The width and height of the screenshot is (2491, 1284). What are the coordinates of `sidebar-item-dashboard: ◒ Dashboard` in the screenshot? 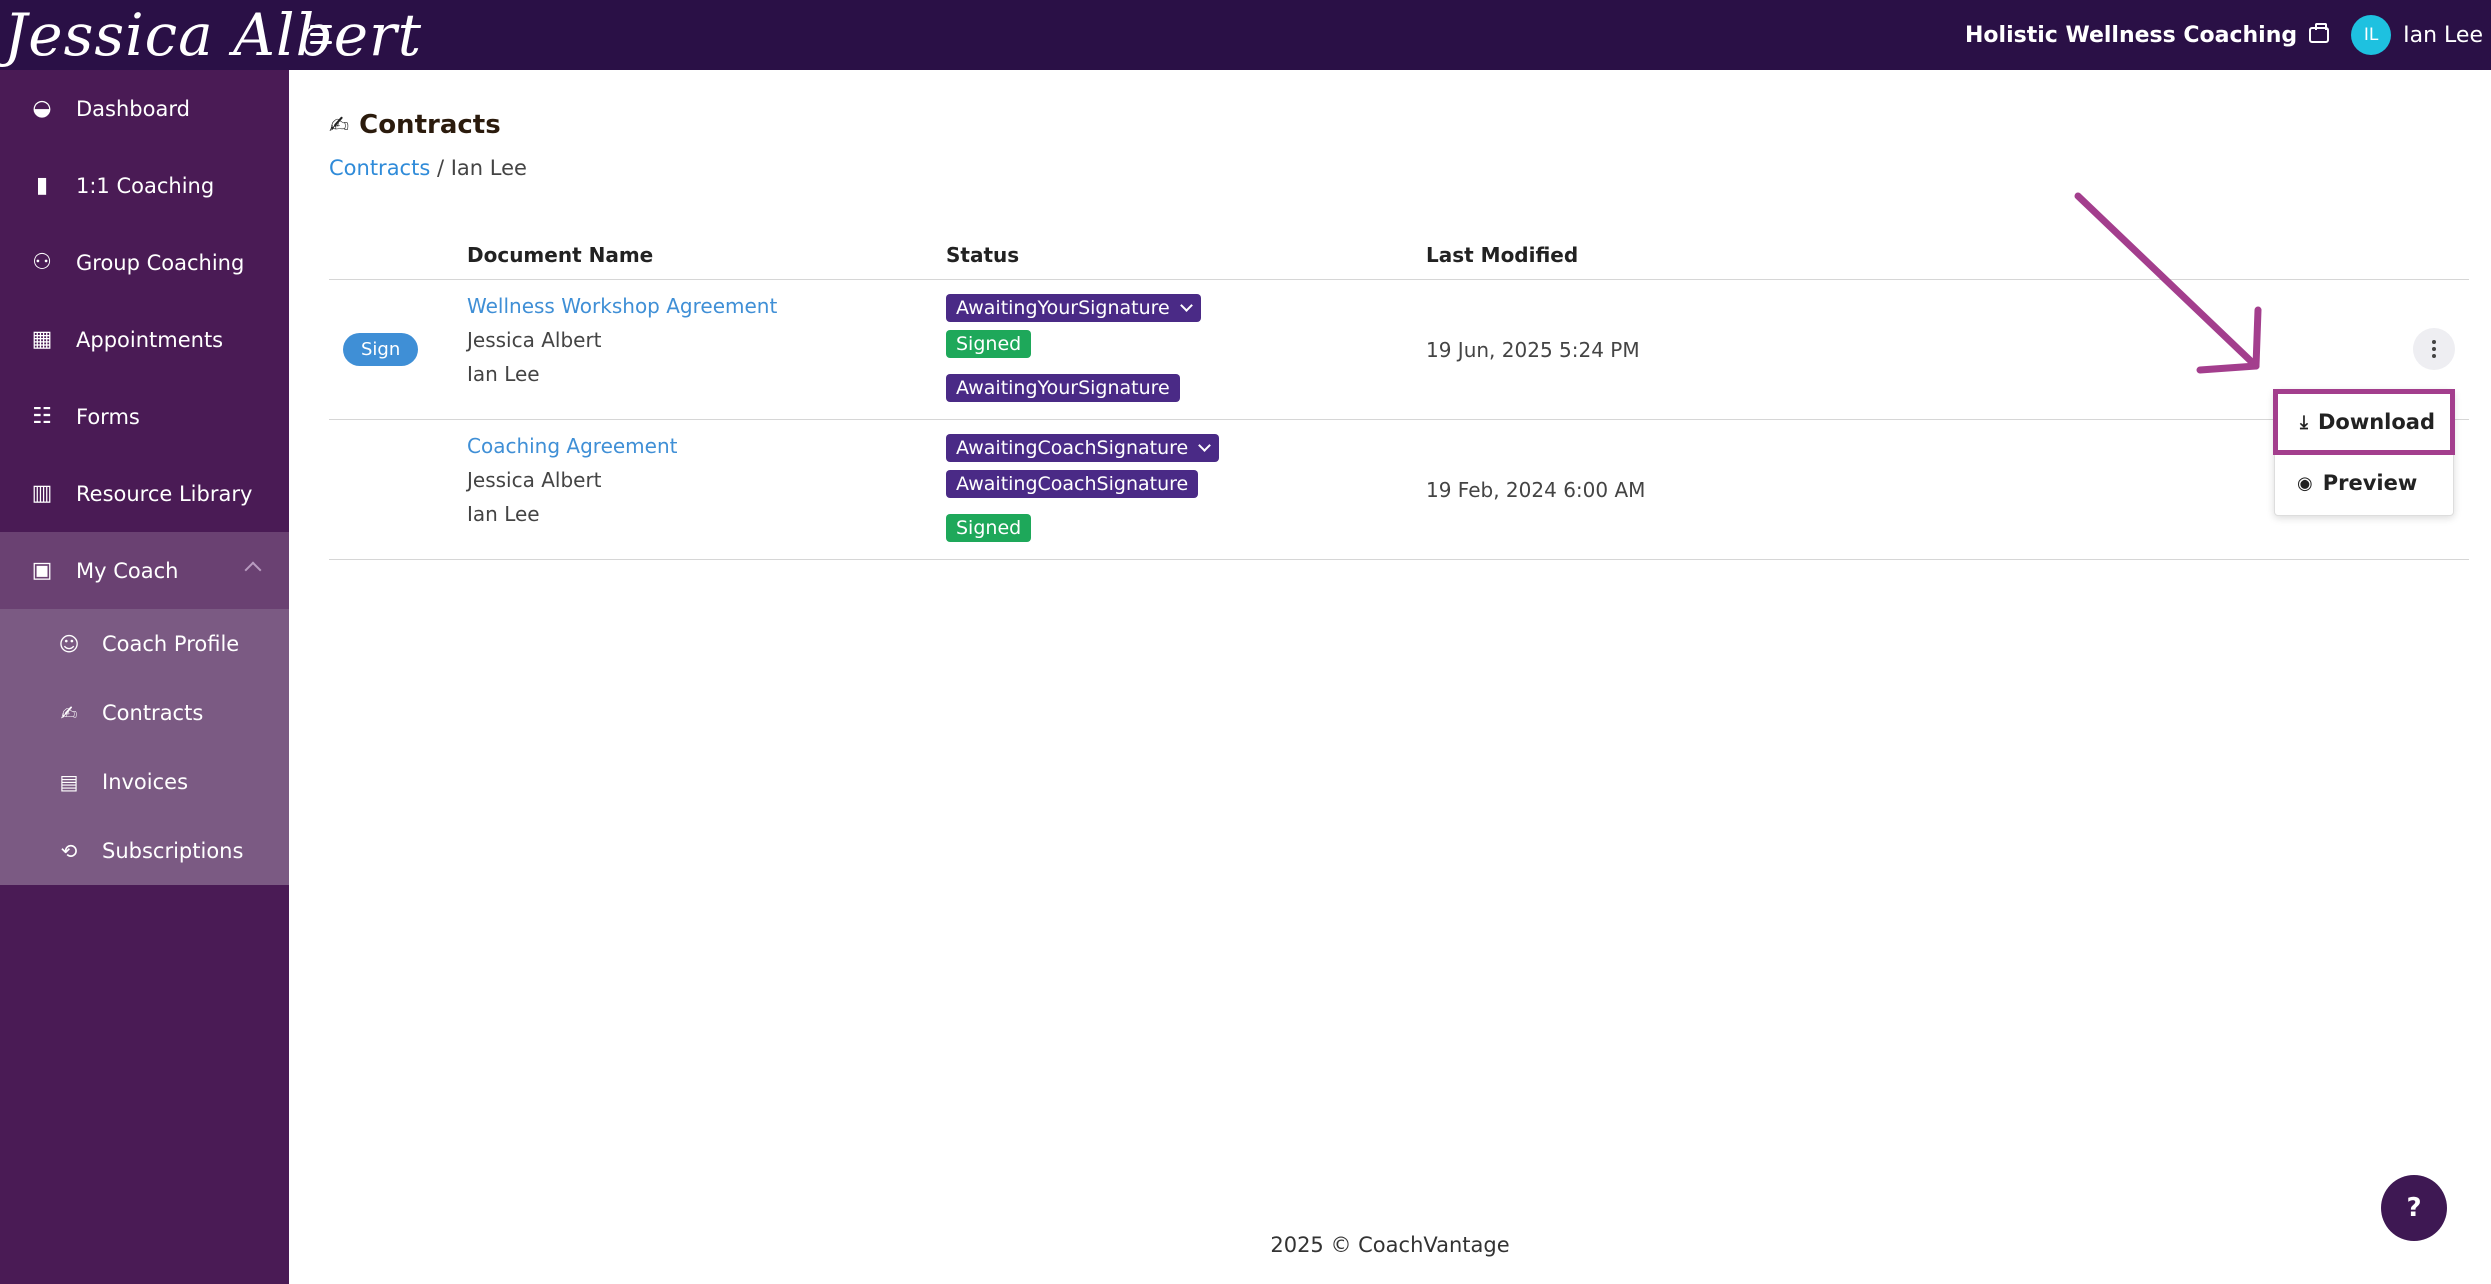 It's located at (144, 108).